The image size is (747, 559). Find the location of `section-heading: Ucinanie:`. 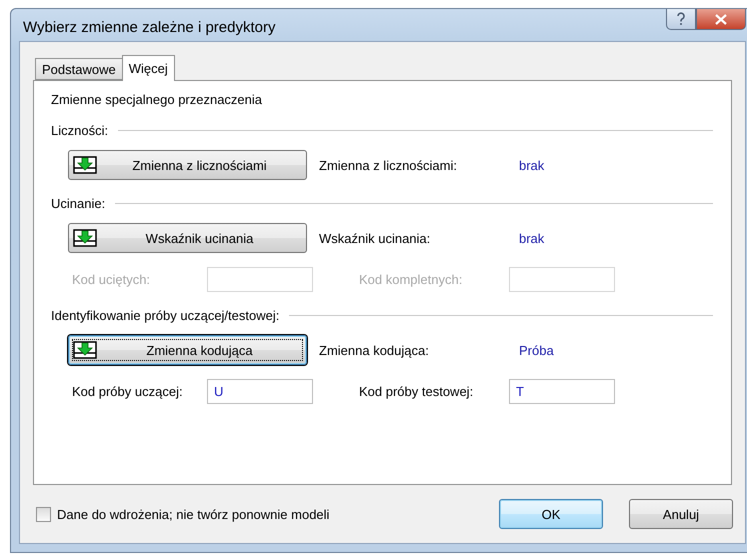

section-heading: Ucinanie: is located at coordinates (78, 203).